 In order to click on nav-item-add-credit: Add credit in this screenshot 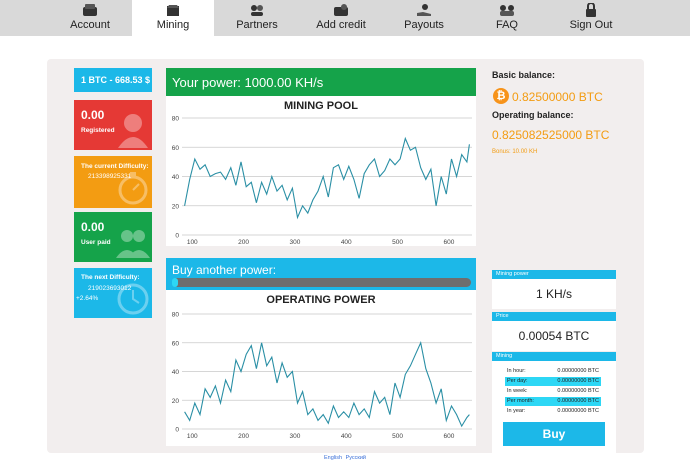, I will do `click(341, 18)`.